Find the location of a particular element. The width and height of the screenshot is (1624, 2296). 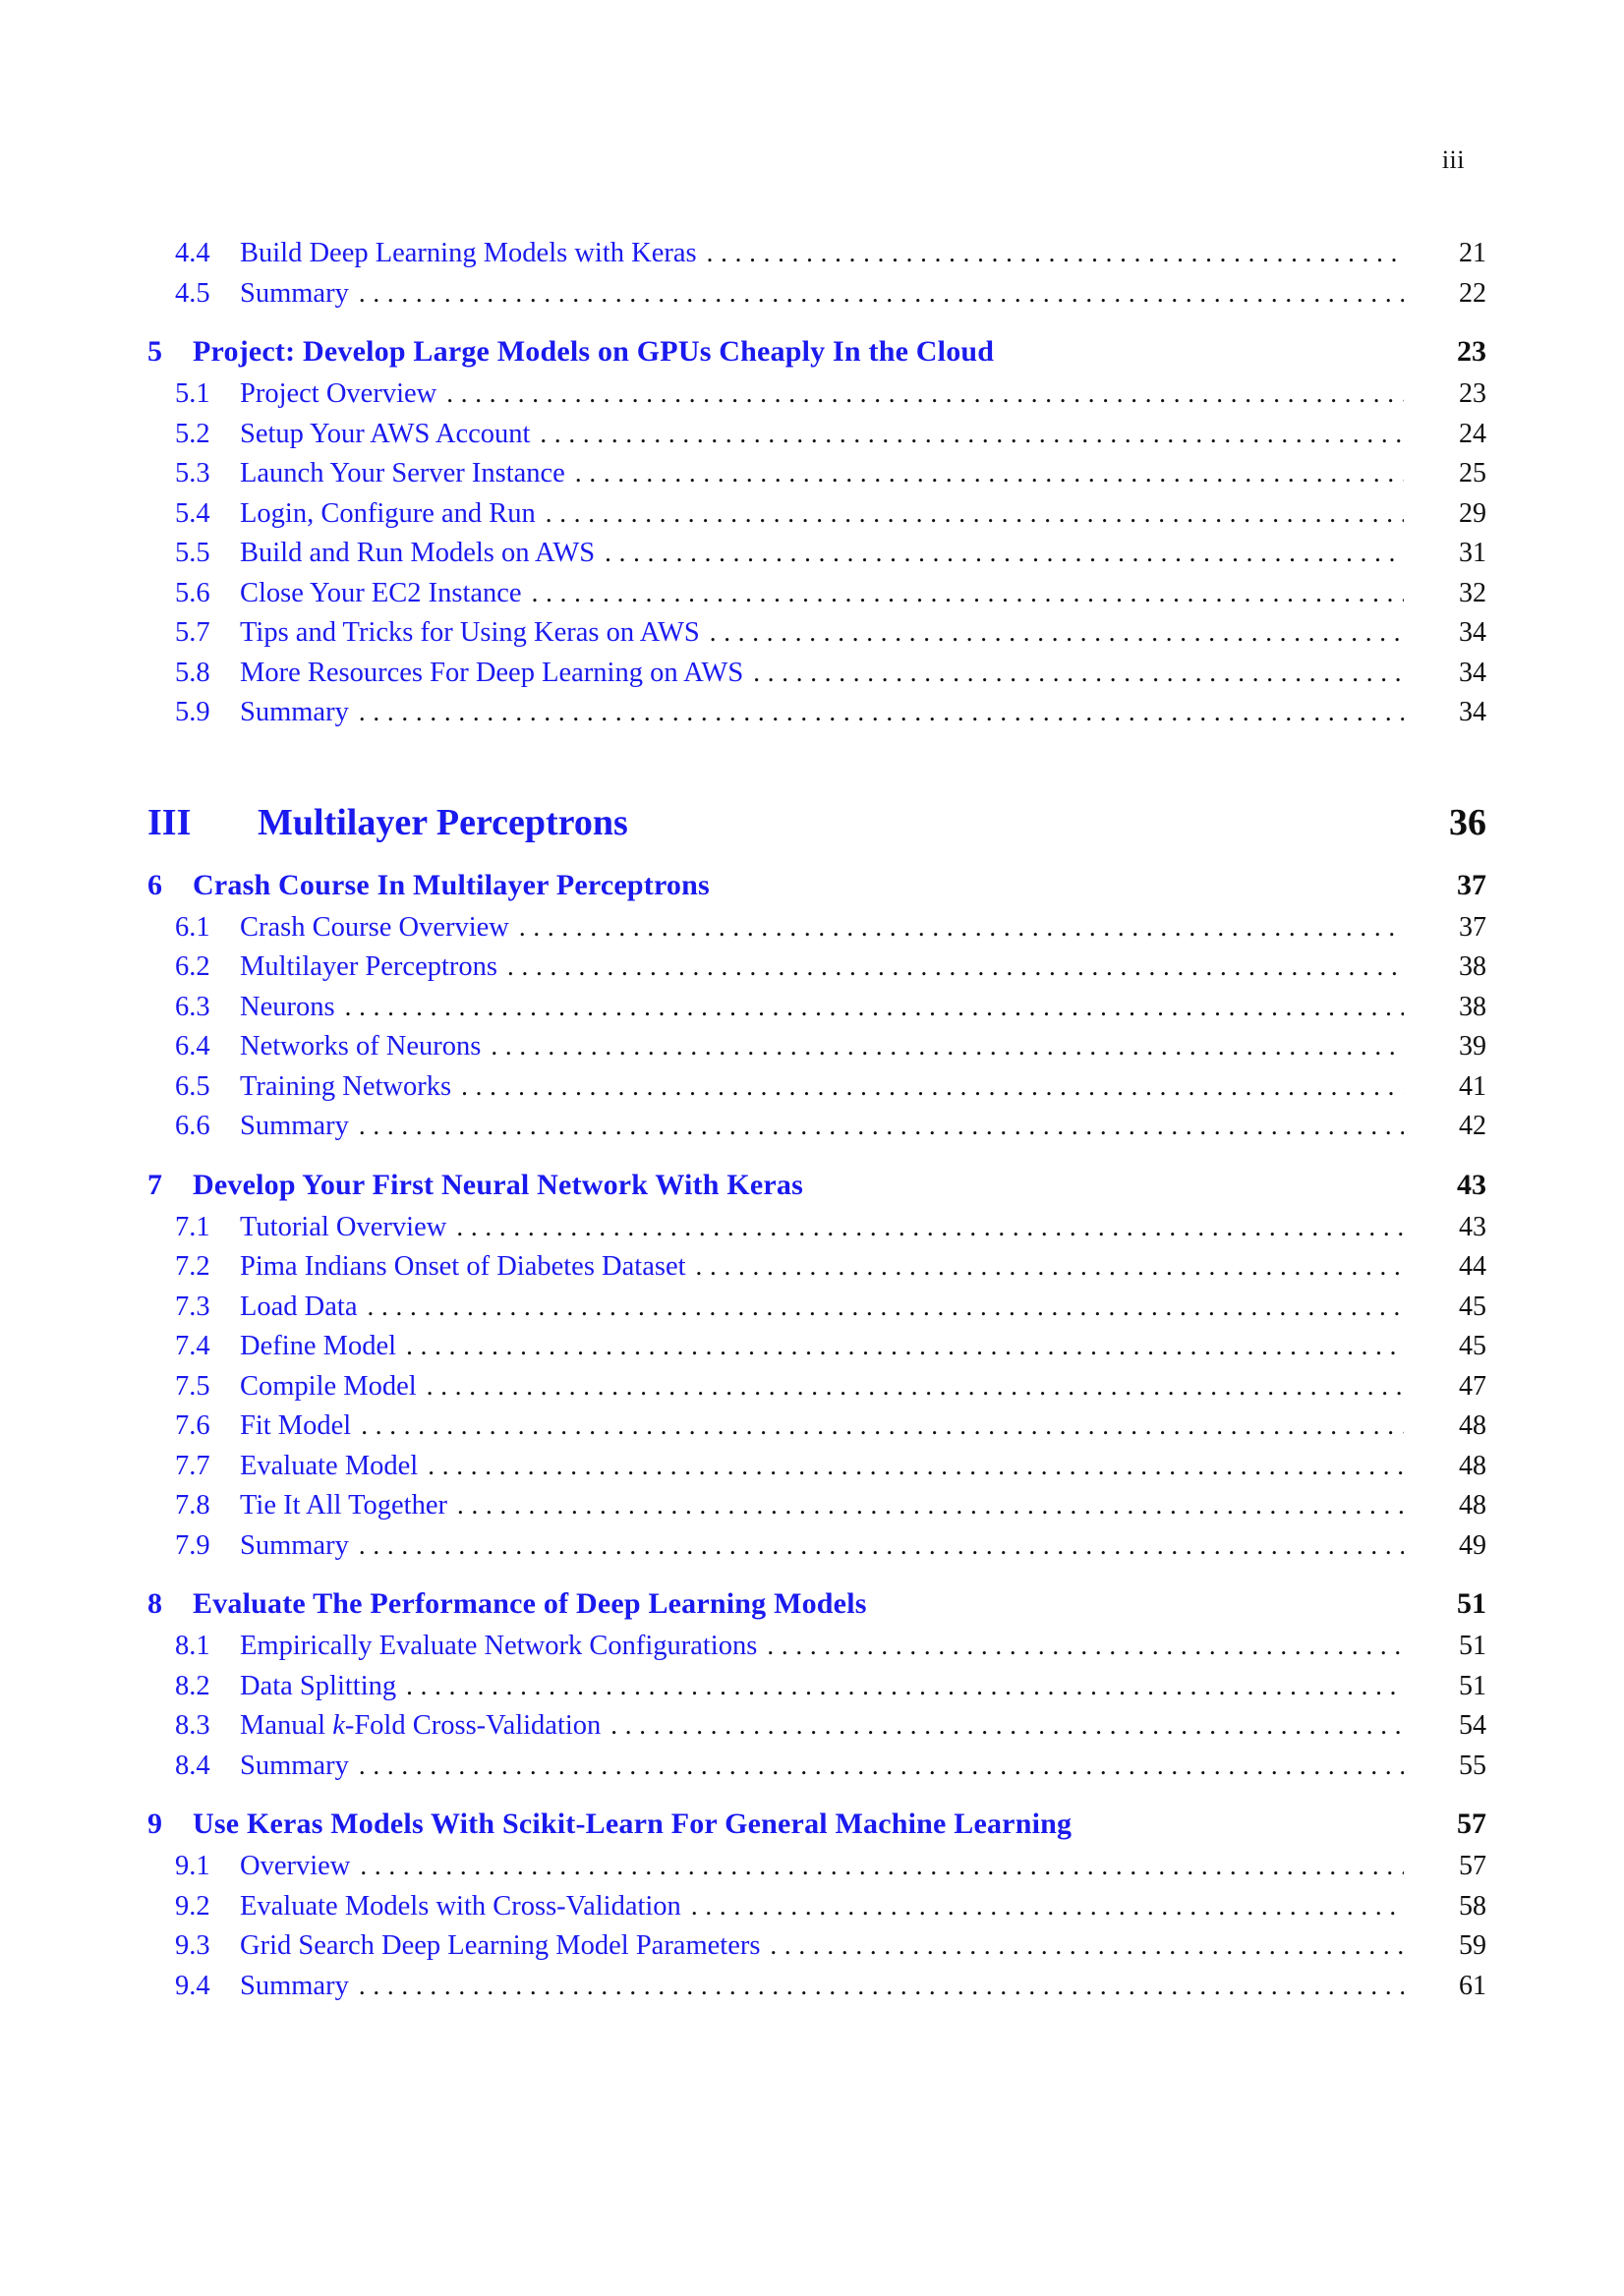

toc-section-row: 5.5 Build and Run Models on AWS 31 is located at coordinates (816, 553).